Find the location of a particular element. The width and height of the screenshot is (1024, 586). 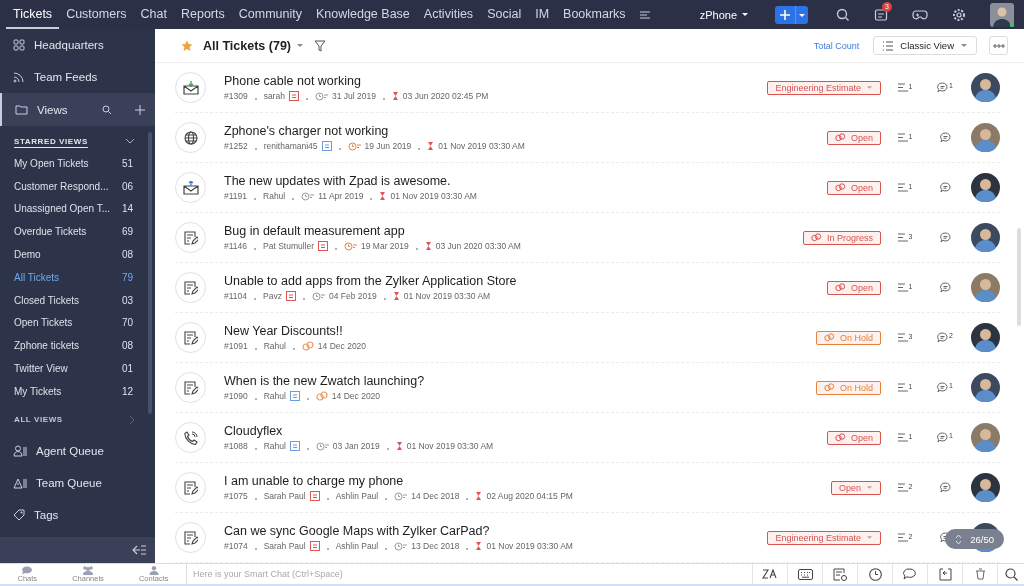

sidebar-item: Agent Queue is located at coordinates (77, 450).